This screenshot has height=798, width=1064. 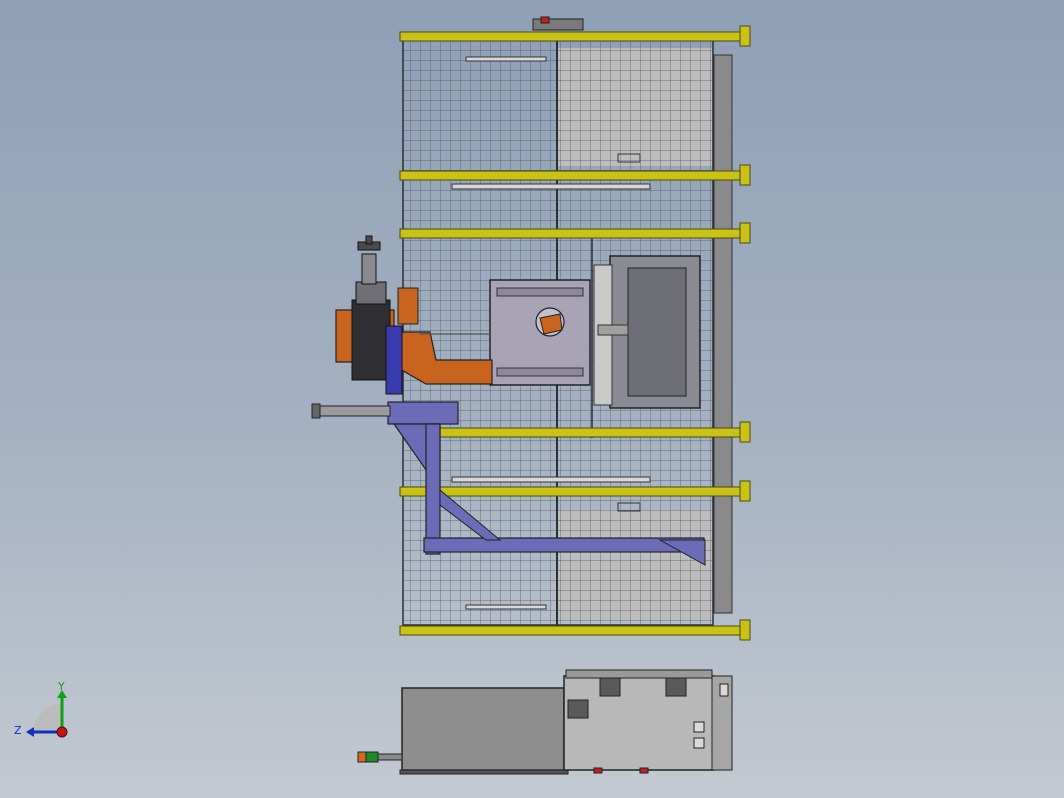 I want to click on side-wall, so click(x=723, y=334).